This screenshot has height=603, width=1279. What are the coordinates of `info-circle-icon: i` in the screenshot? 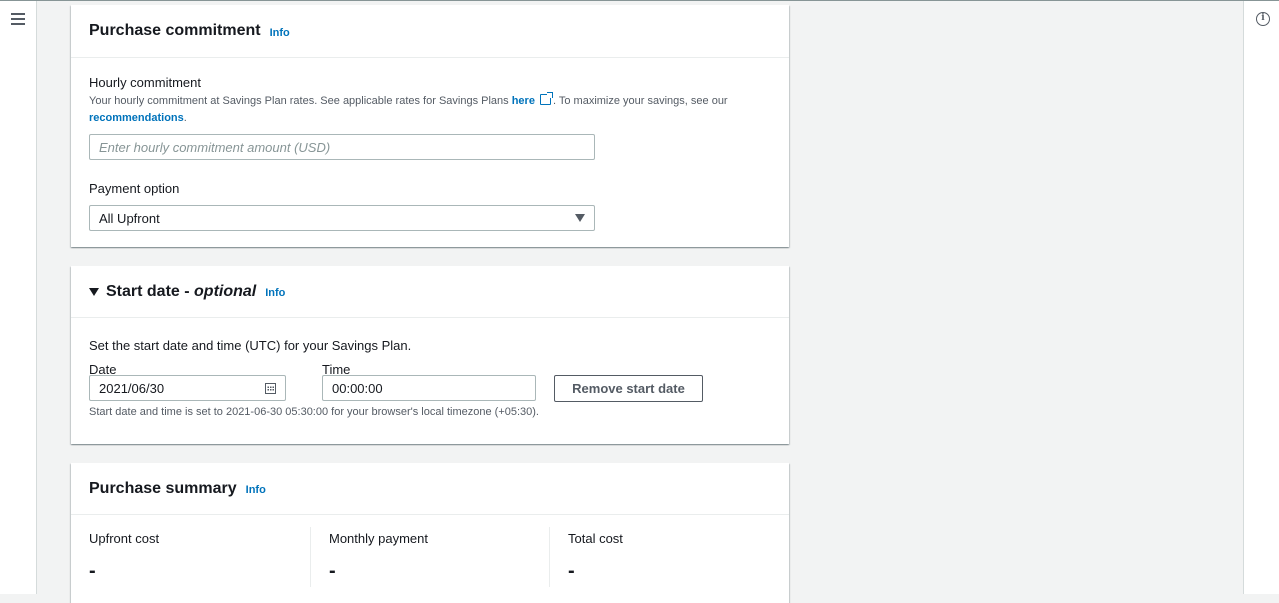 It's located at (1263, 19).